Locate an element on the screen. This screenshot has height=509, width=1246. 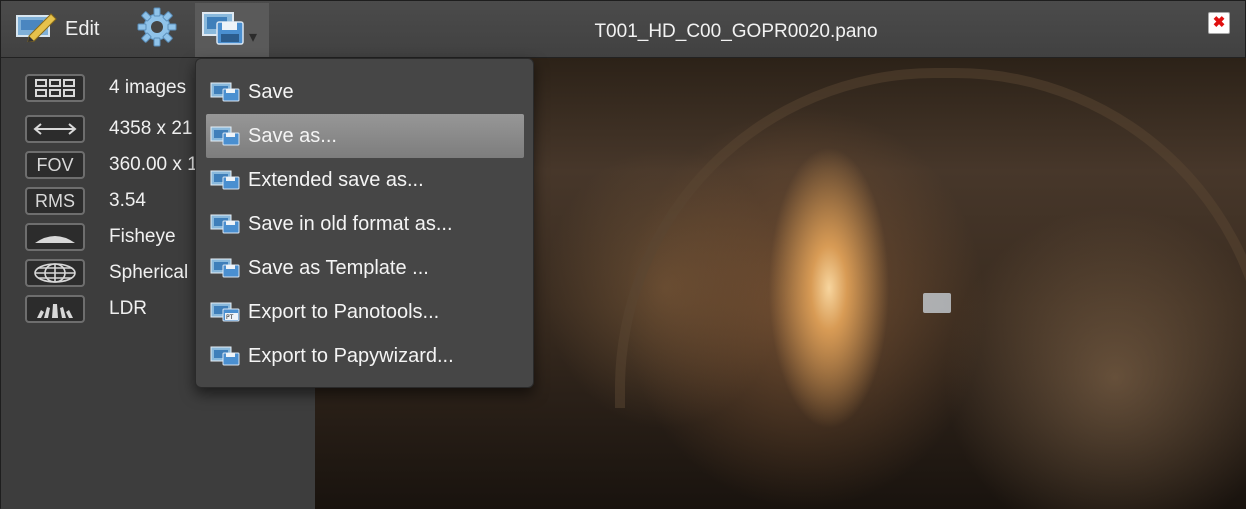
grid-icon is located at coordinates (55, 88).